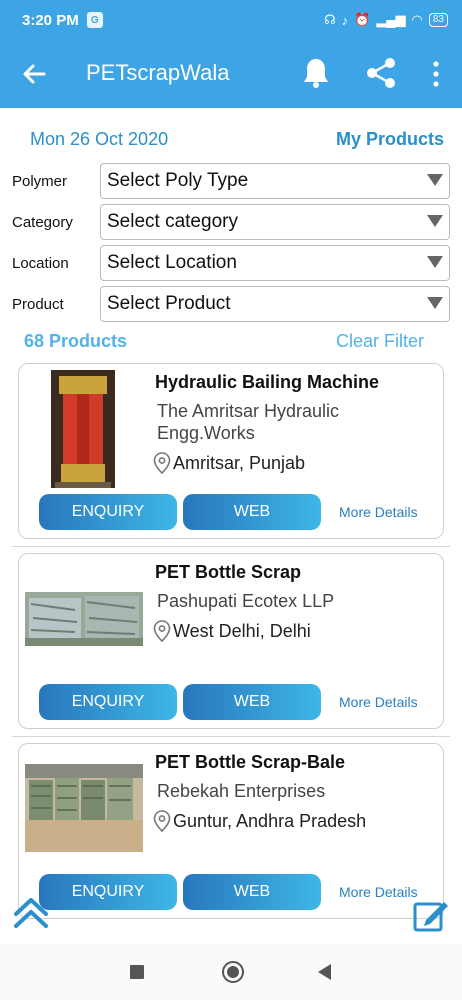 The height and width of the screenshot is (1000, 462). I want to click on back-arrow-icon, so click(34, 74).